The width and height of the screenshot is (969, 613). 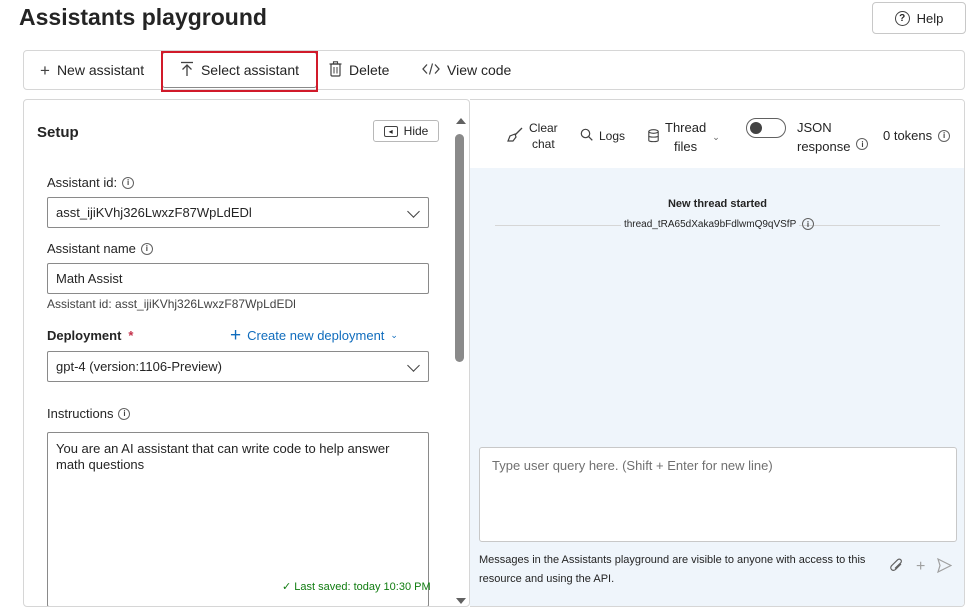 What do you see at coordinates (89, 278) in the screenshot?
I see `assistant-name-value: Math Assist` at bounding box center [89, 278].